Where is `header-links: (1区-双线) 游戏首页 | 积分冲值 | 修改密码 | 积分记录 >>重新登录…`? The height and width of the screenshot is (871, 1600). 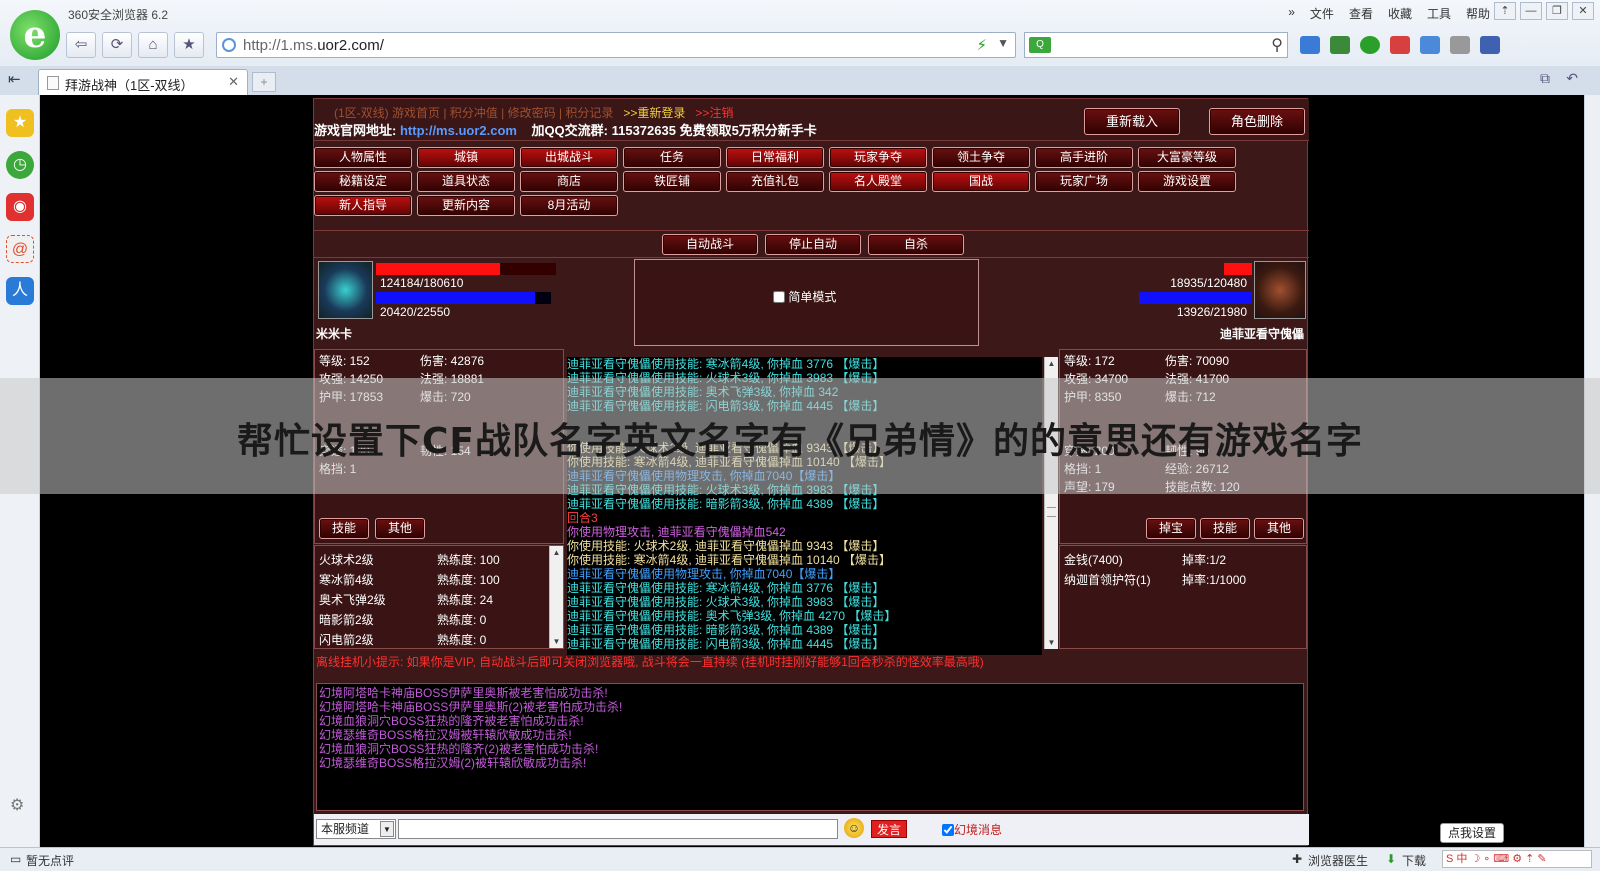 header-links: (1区-双线) 游戏首页 | 积分冲值 | 修改密码 | 积分记录 >>重新登录… is located at coordinates (533, 112).